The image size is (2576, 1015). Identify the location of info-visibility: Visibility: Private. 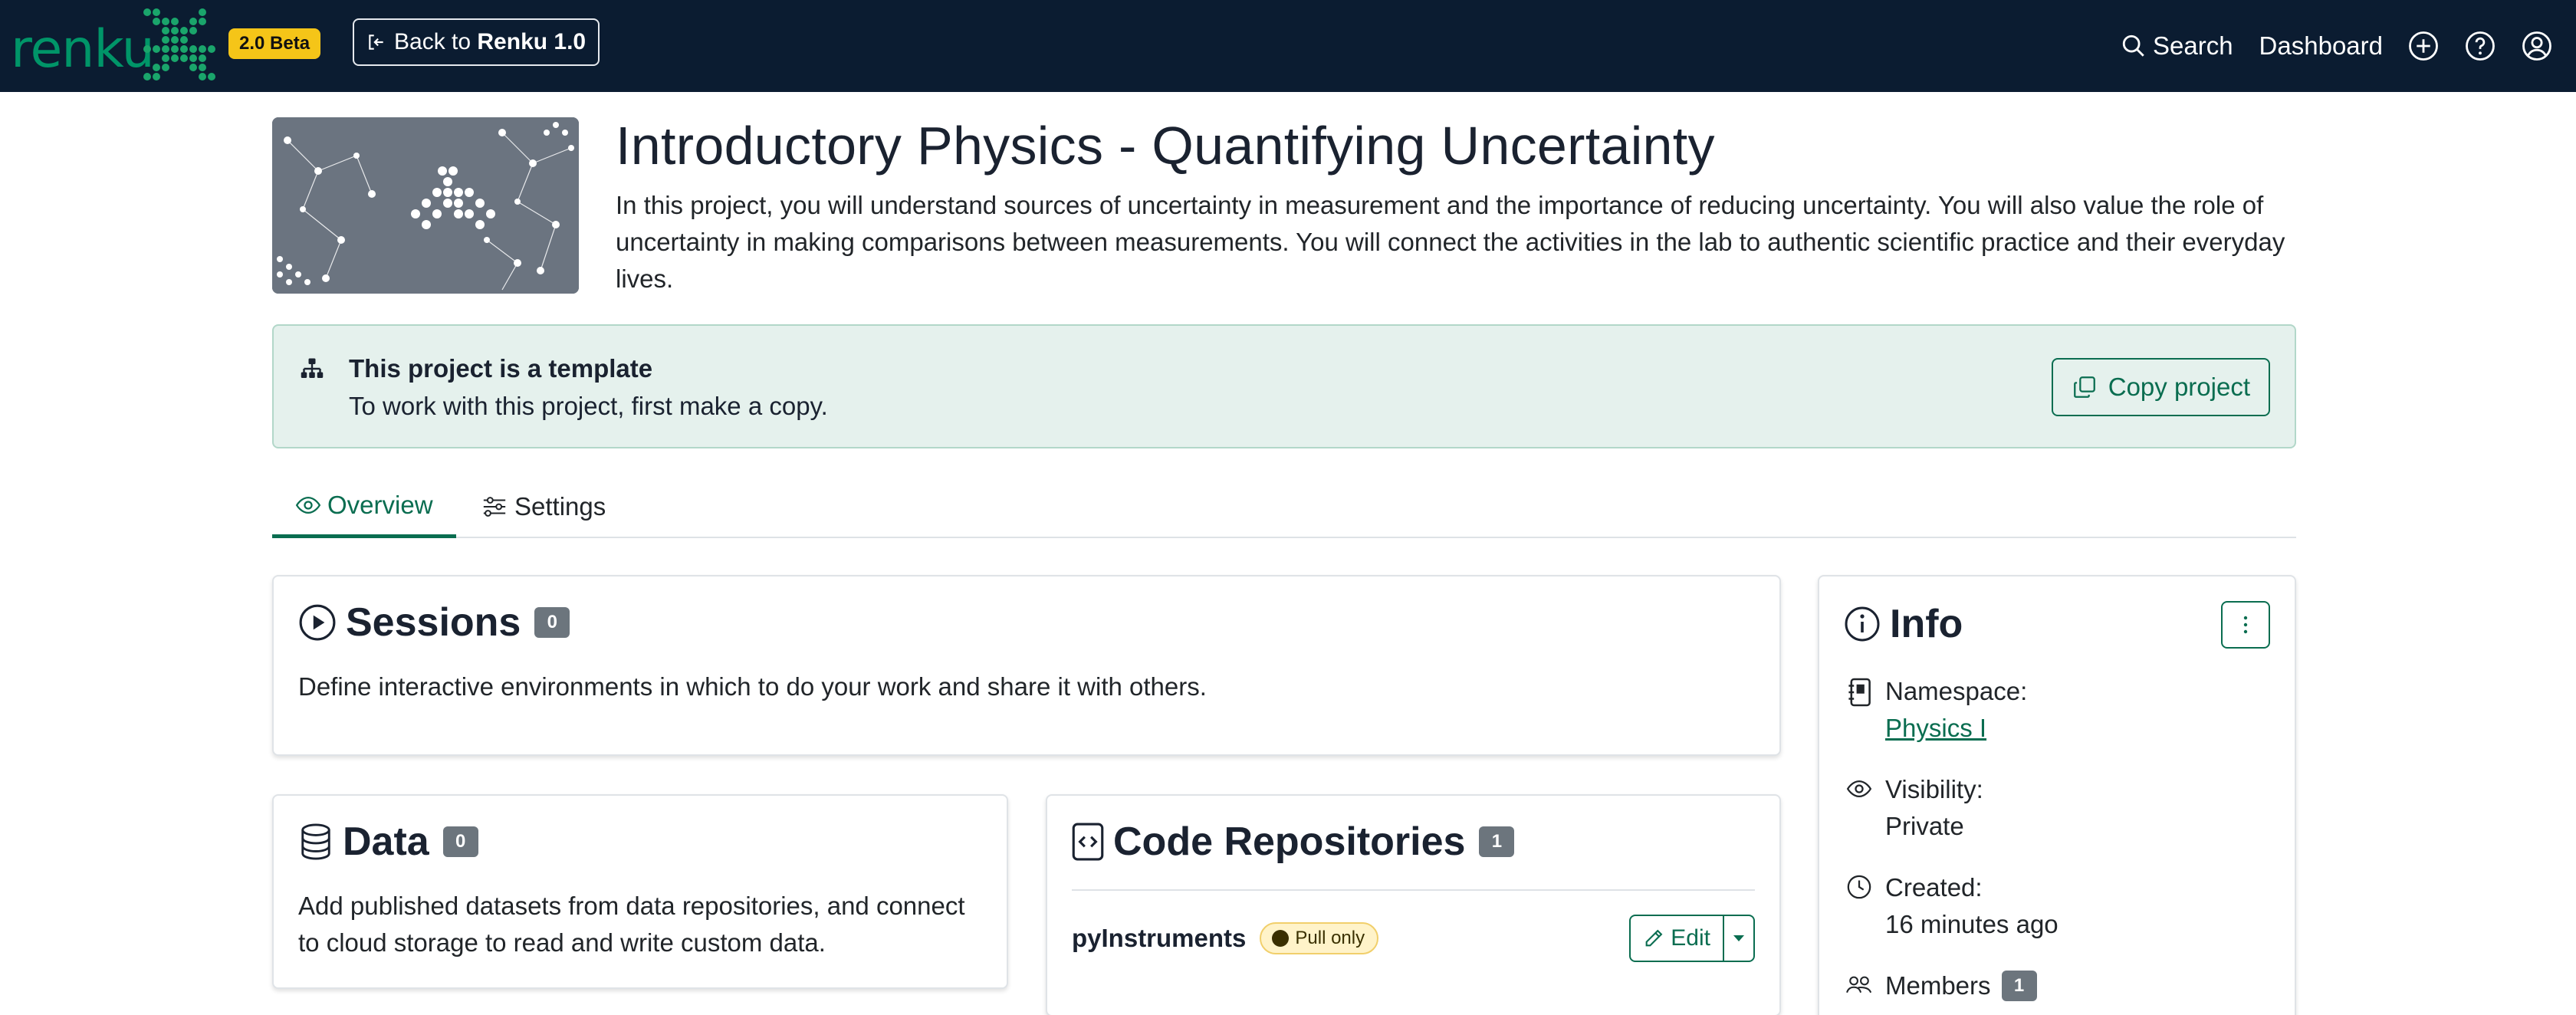
(1914, 808).